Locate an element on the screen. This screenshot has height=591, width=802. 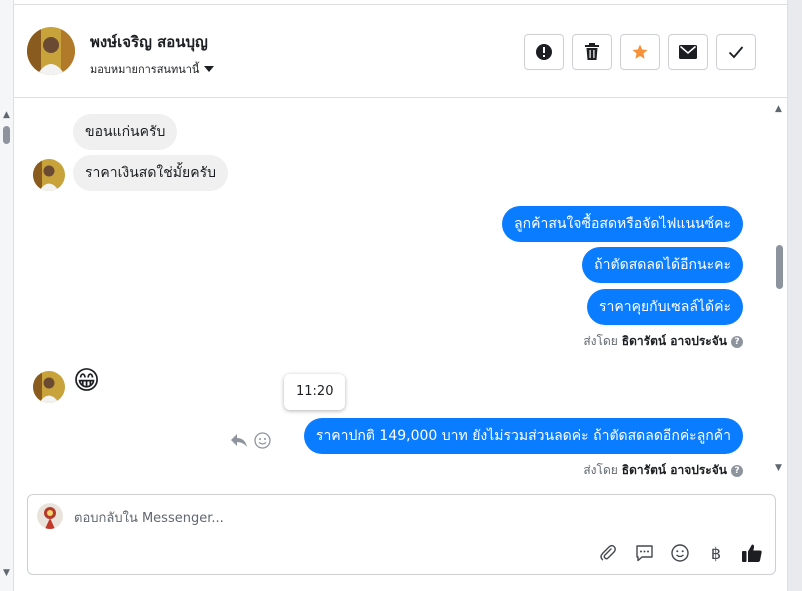
incoming-emoji-message: 😁 is located at coordinates (86, 381).